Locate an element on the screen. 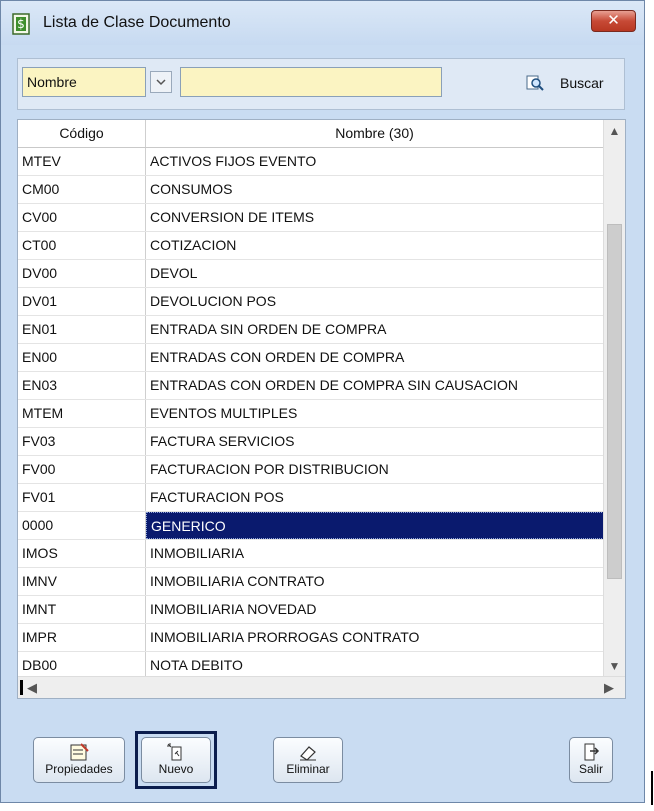  table-row: EN01 ENTRADA SIN ORDEN DE COMPRA is located at coordinates (311, 330).